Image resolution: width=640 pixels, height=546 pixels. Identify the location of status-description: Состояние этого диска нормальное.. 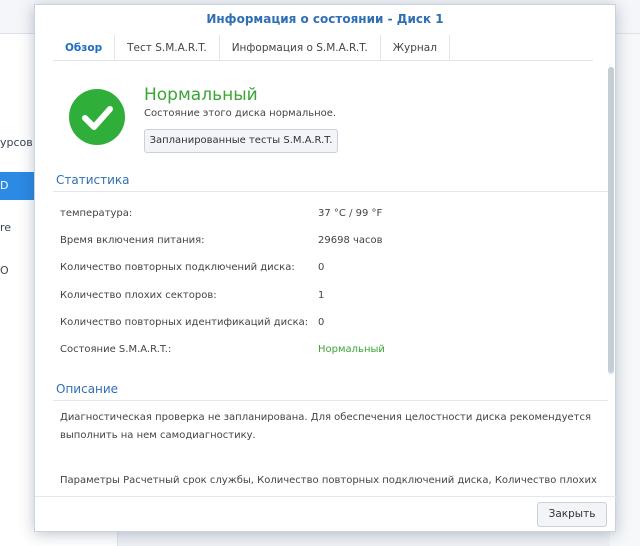
(240, 113).